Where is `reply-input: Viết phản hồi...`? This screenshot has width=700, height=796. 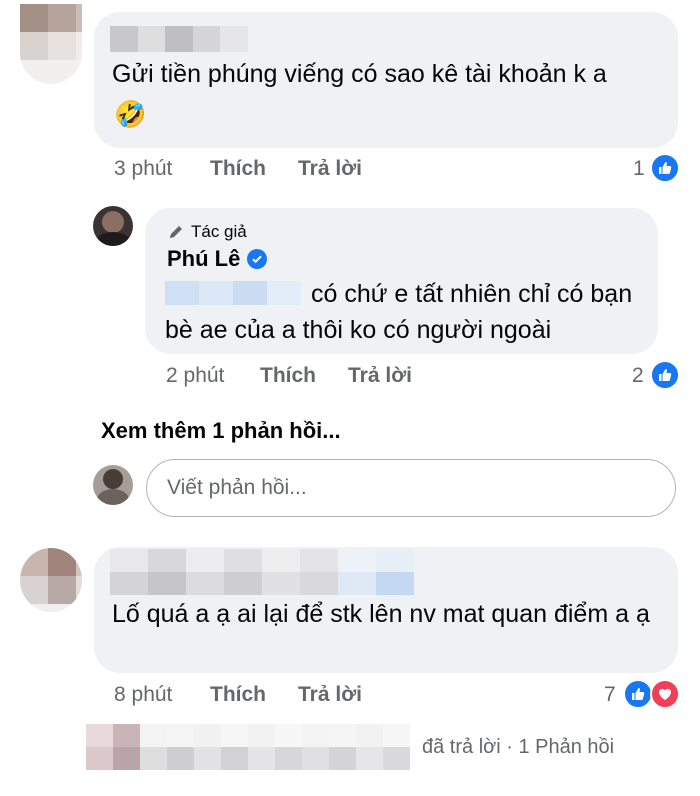 reply-input: Viết phản hồi... is located at coordinates (411, 488).